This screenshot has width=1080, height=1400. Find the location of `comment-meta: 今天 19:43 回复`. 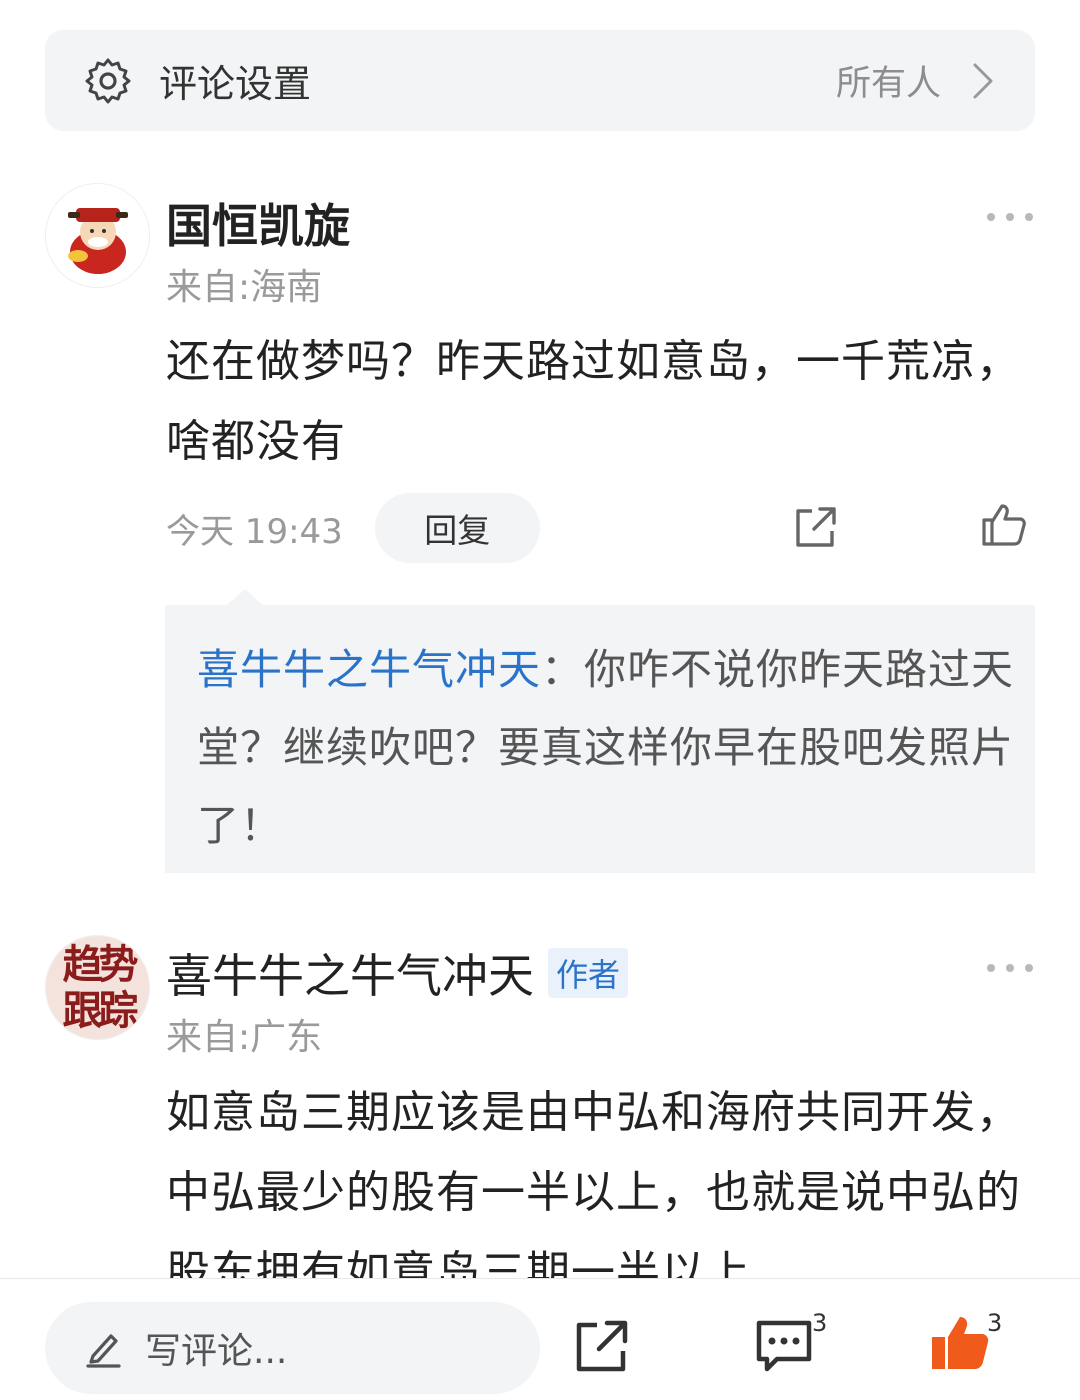

comment-meta: 今天 19:43 回复 is located at coordinates (353, 528).